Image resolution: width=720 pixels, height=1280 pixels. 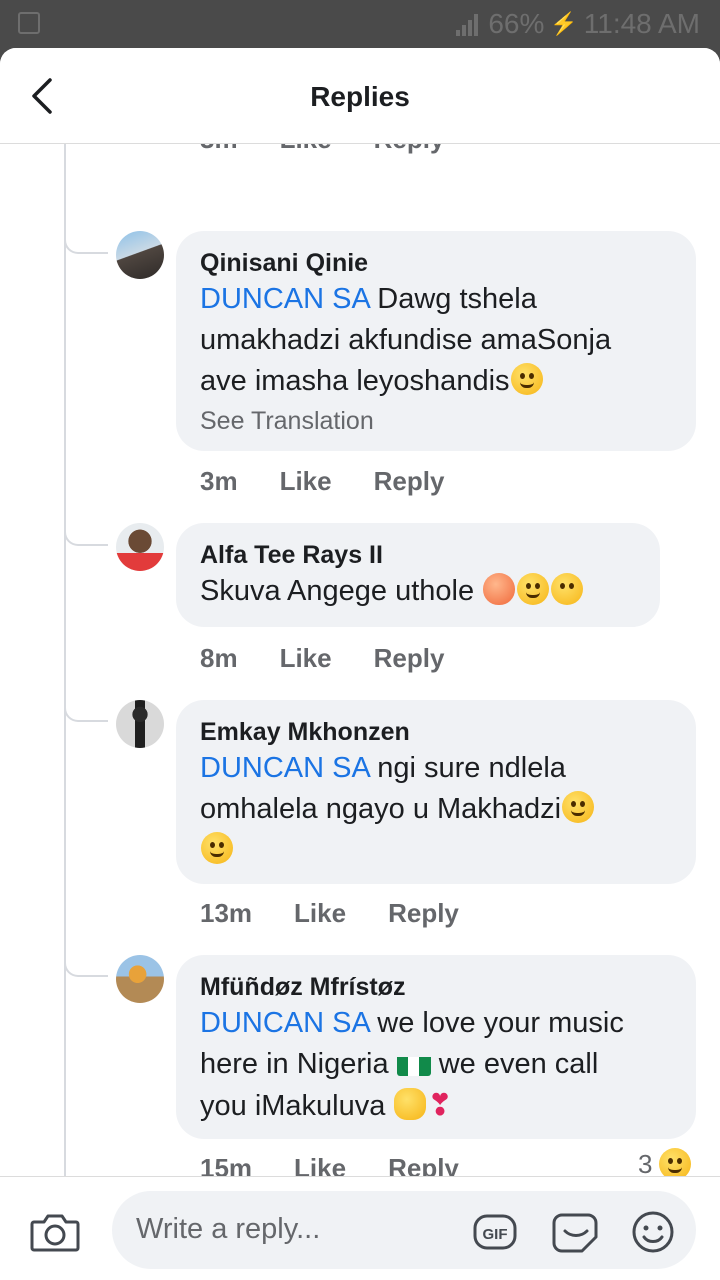 I want to click on reply-composer: Write a reply... GIF, so click(x=360, y=1228).